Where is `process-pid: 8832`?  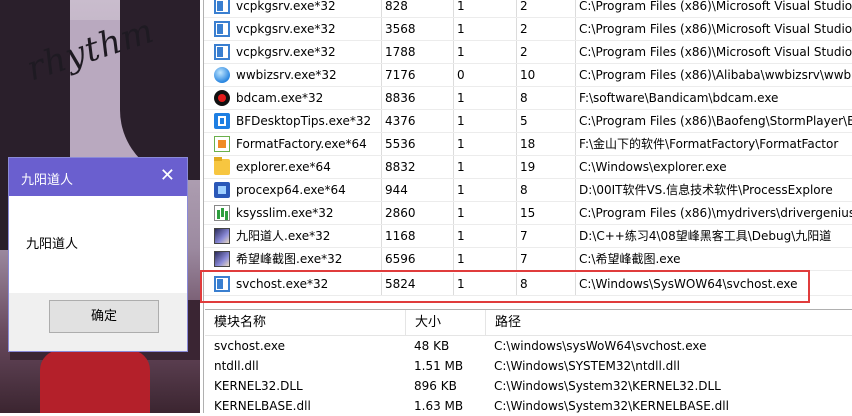
process-pid: 8832 is located at coordinates (418, 167).